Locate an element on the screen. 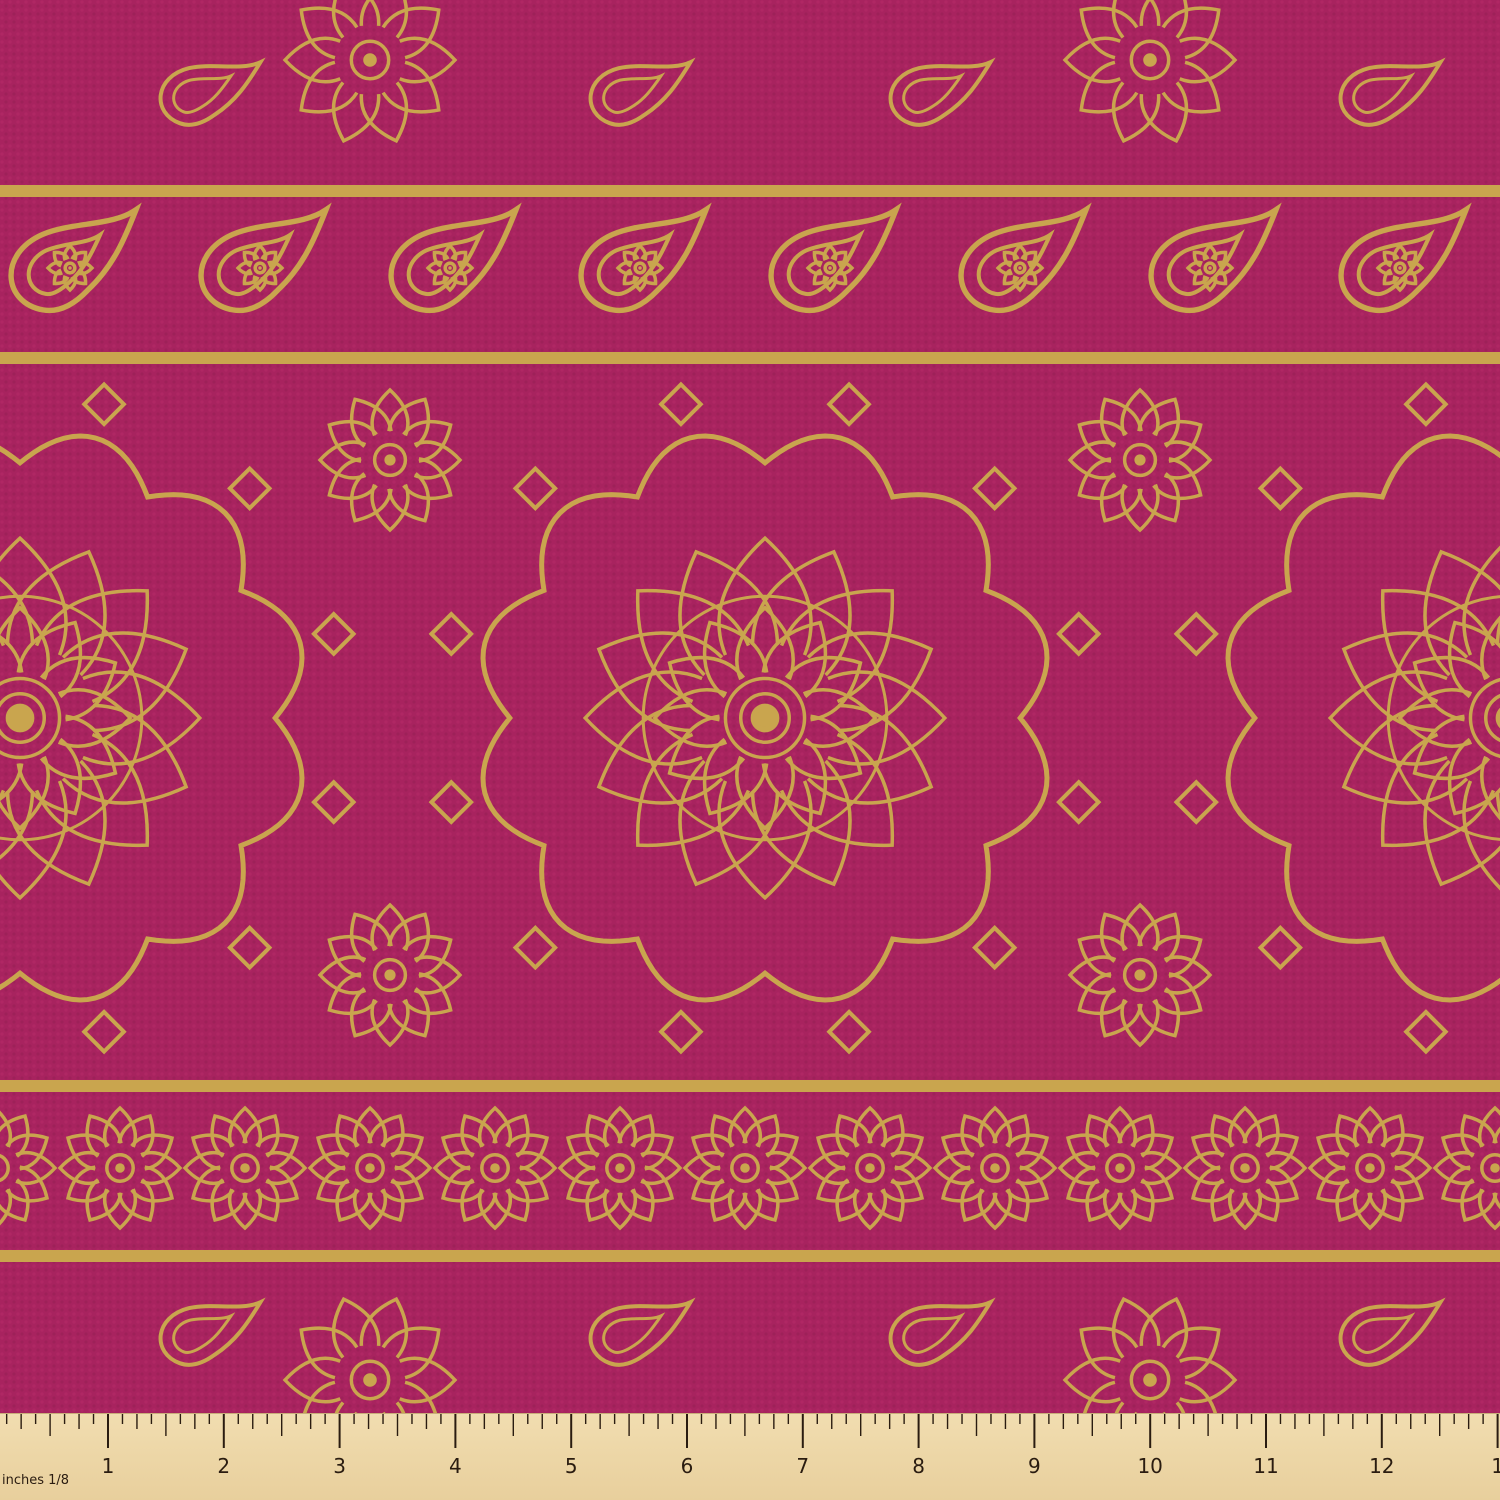 This screenshot has width=1500, height=1500. ruler-number: 5 is located at coordinates (571, 1466).